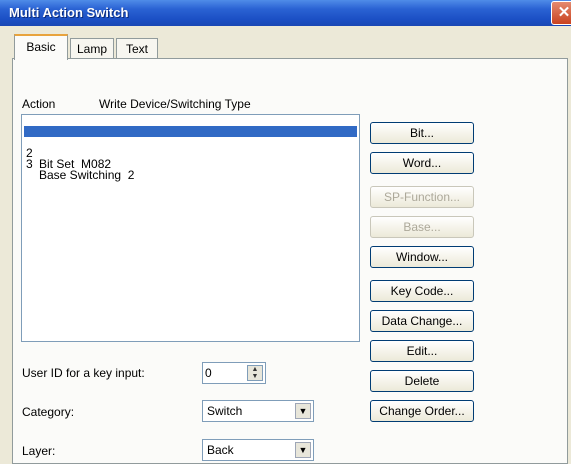  What do you see at coordinates (564, 12) in the screenshot?
I see `close-icon: ✕` at bounding box center [564, 12].